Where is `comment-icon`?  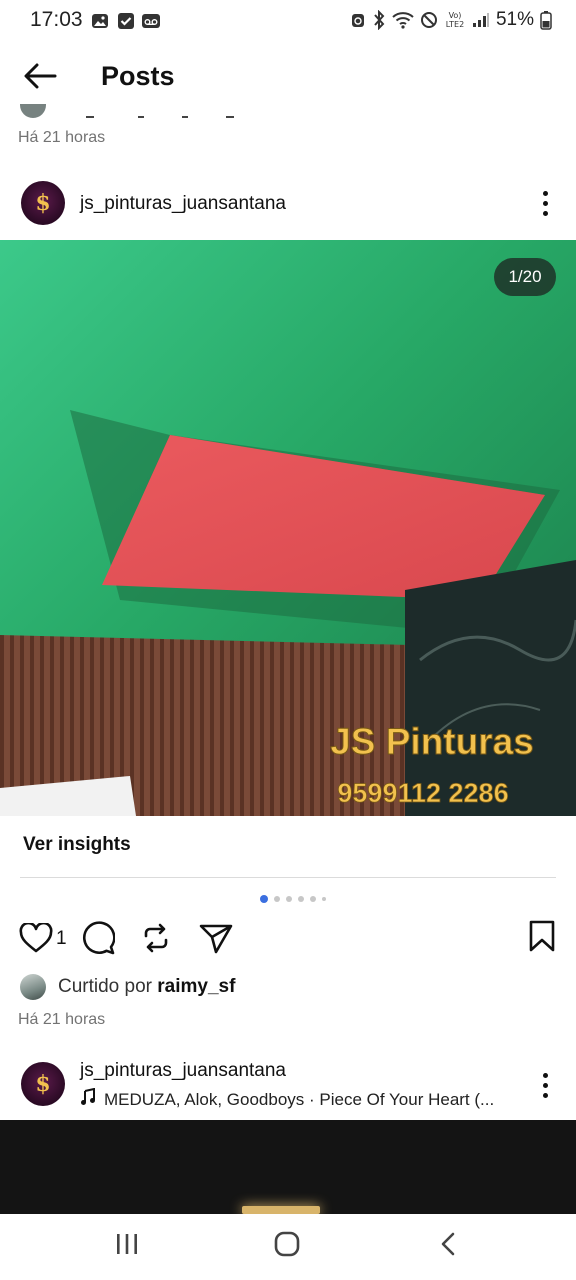 comment-icon is located at coordinates (98, 940).